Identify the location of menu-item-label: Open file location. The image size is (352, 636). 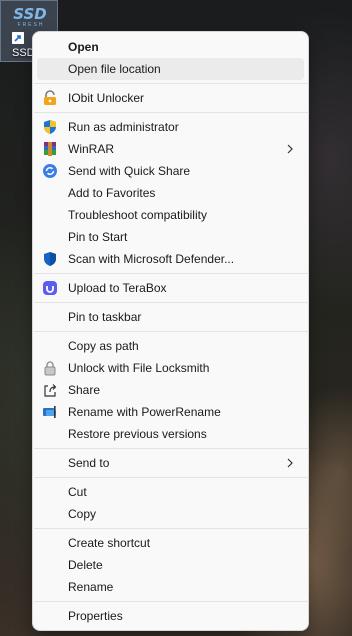
(114, 69).